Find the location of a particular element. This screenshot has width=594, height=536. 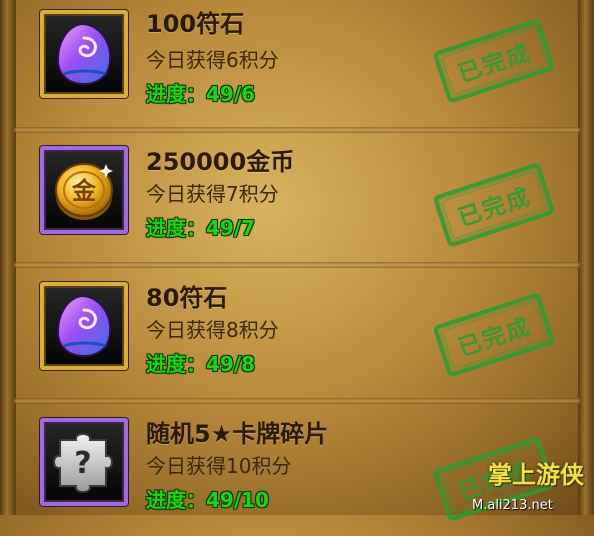

task-points: 今日获得10积分 is located at coordinates (219, 466).